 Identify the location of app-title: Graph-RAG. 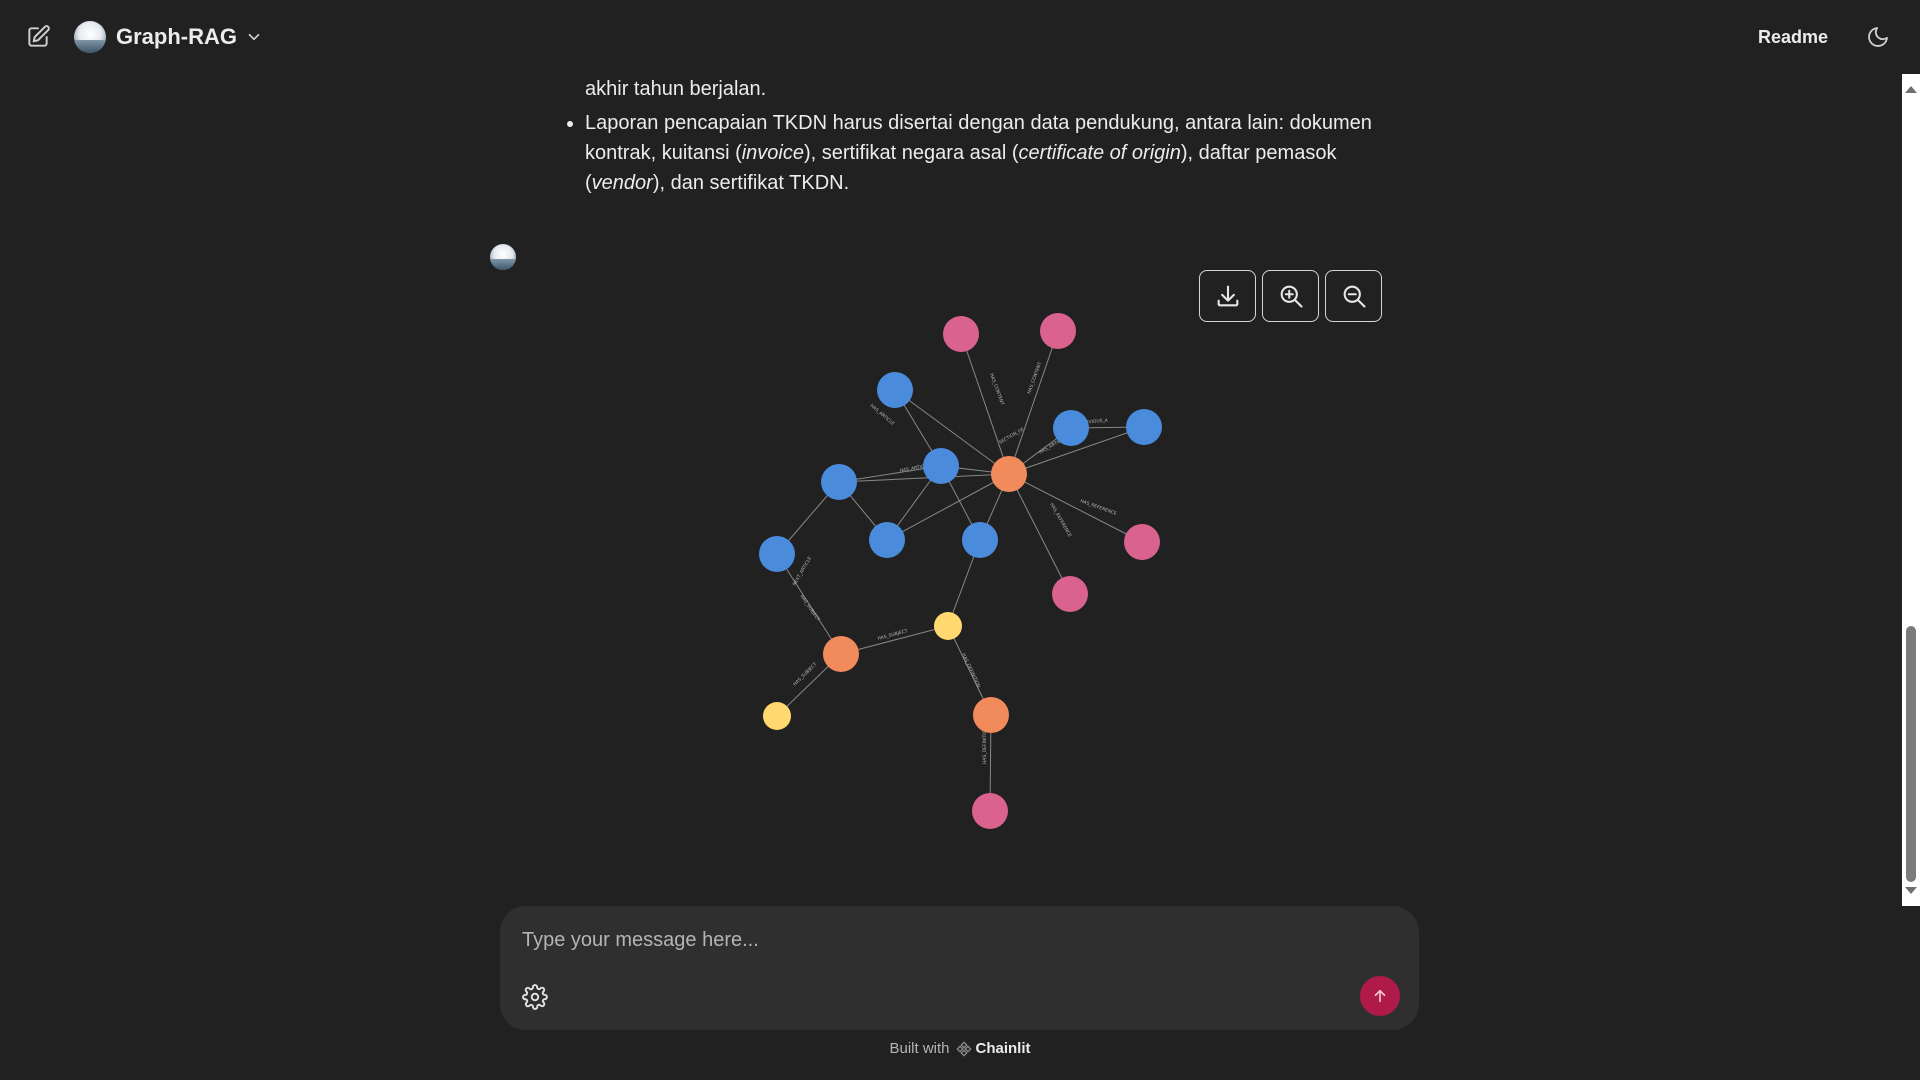
(176, 36).